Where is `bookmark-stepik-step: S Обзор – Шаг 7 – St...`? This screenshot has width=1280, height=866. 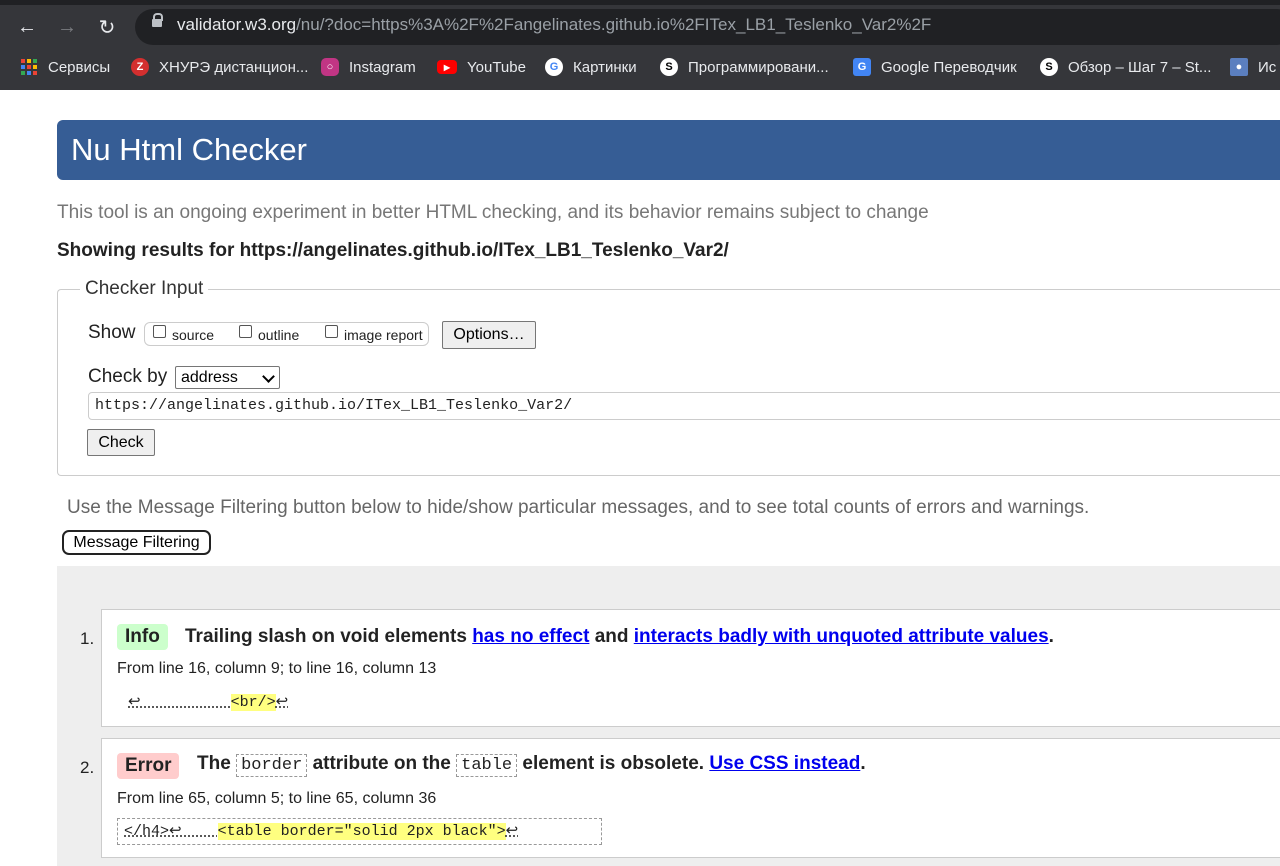
bookmark-stepik-step: S Обзор – Шаг 7 – St... is located at coordinates (1125, 67).